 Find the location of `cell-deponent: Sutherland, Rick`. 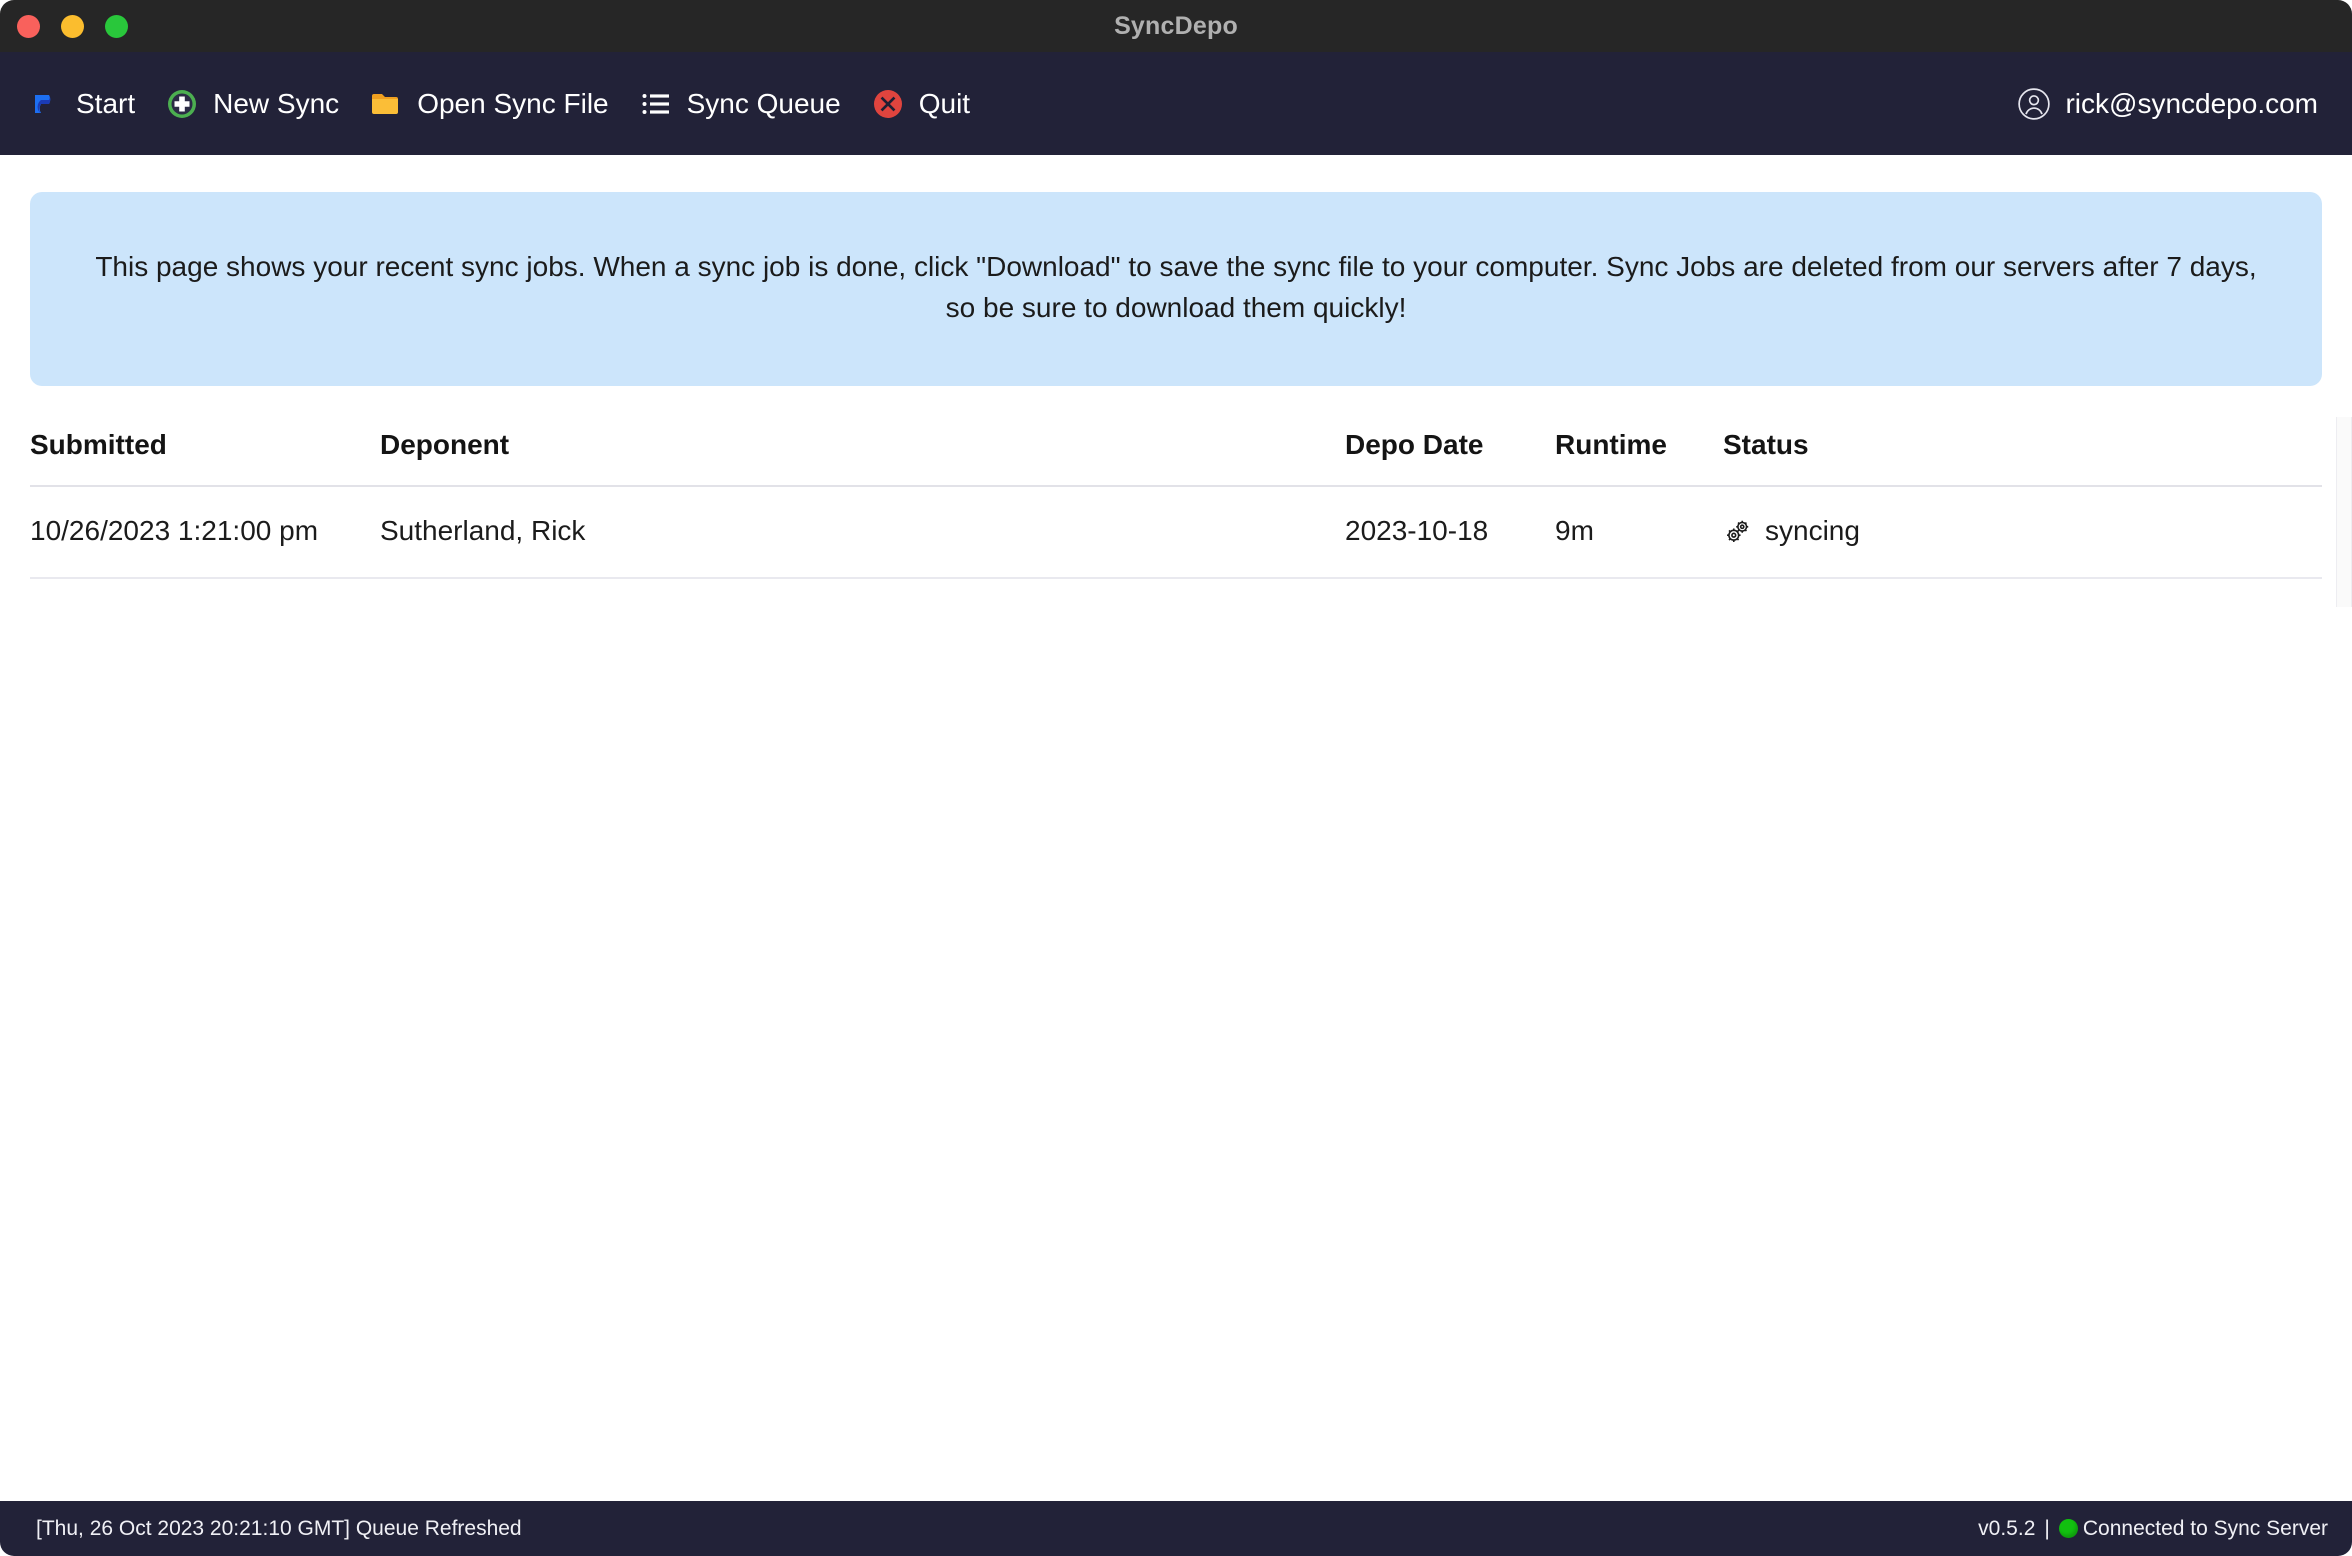

cell-deponent: Sutherland, Rick is located at coordinates (862, 532).